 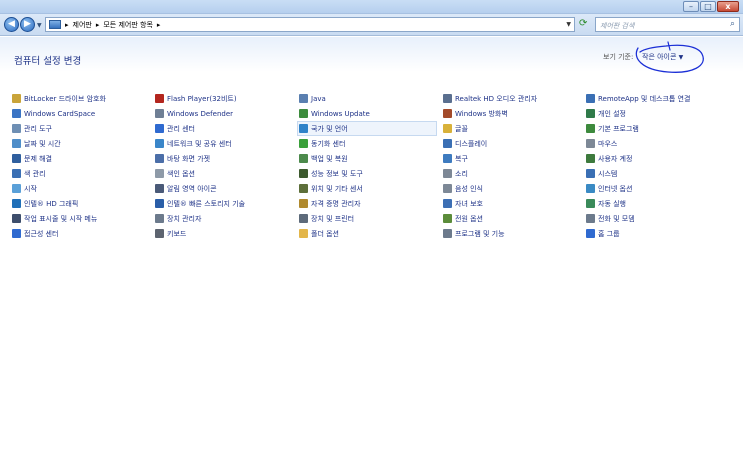 What do you see at coordinates (732, 24) in the screenshot?
I see `search-icon: ⌕` at bounding box center [732, 24].